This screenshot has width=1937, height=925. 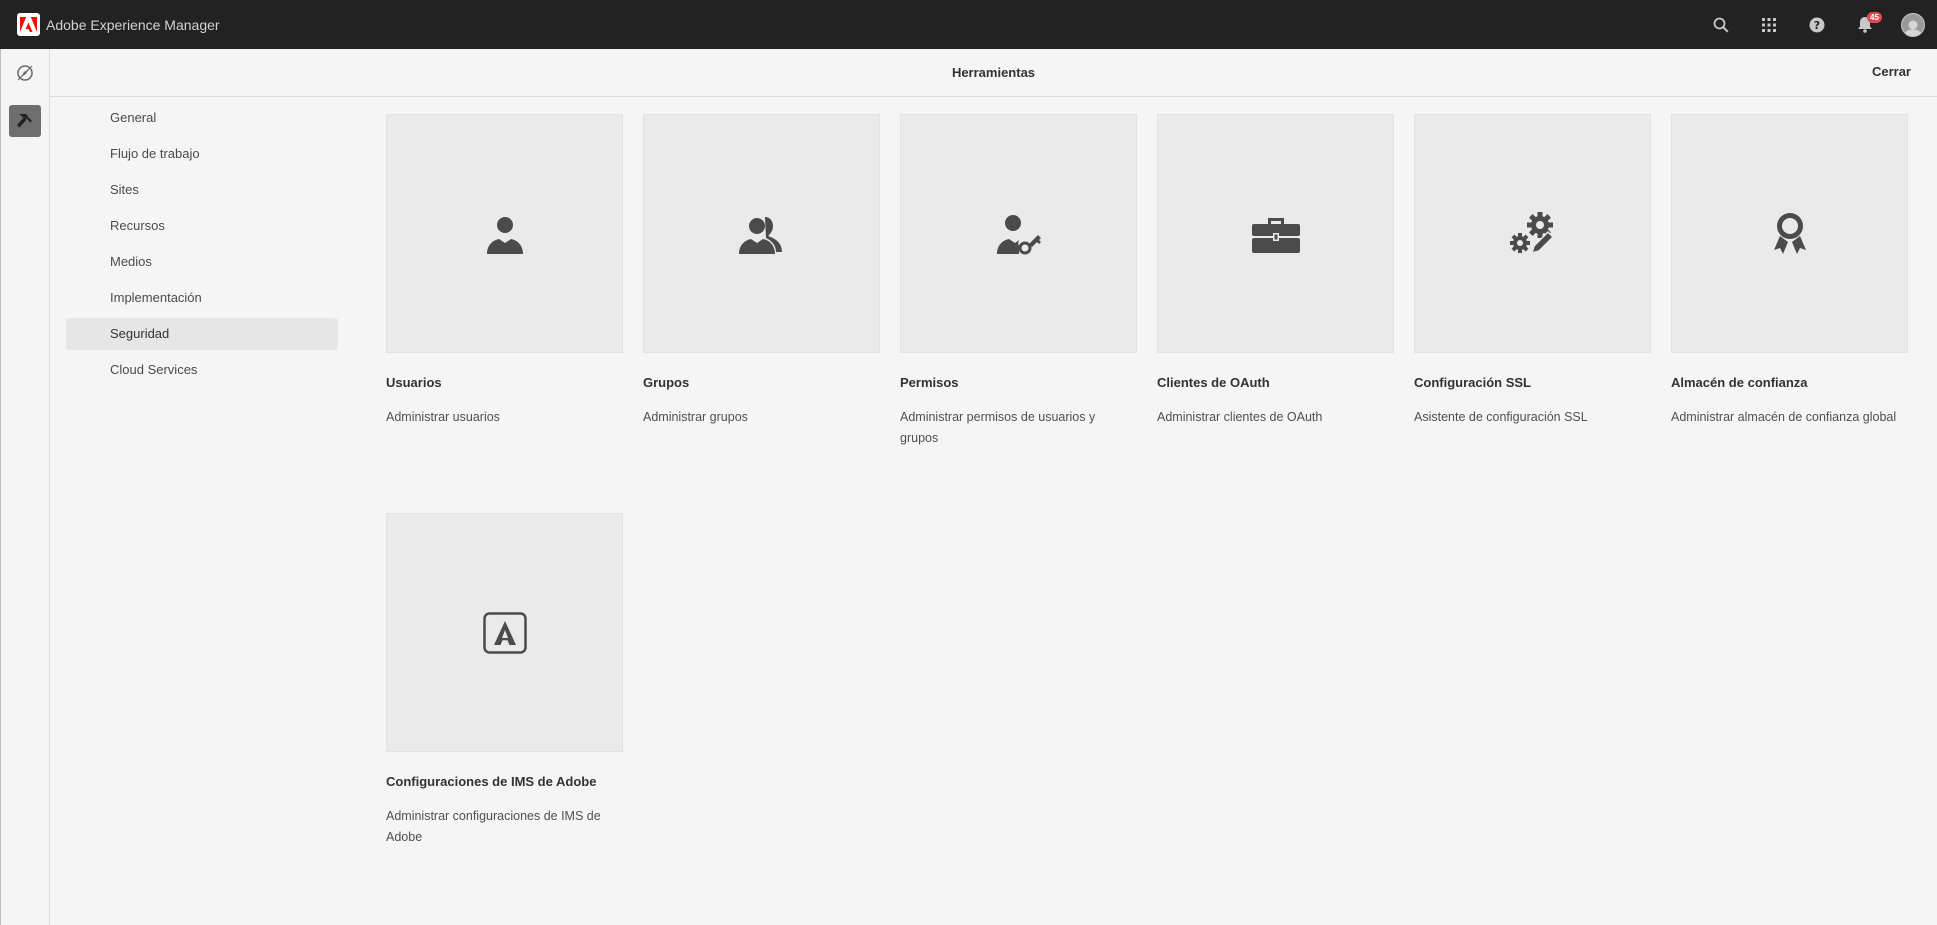 I want to click on nav-item-sites: Sites, so click(x=202, y=190).